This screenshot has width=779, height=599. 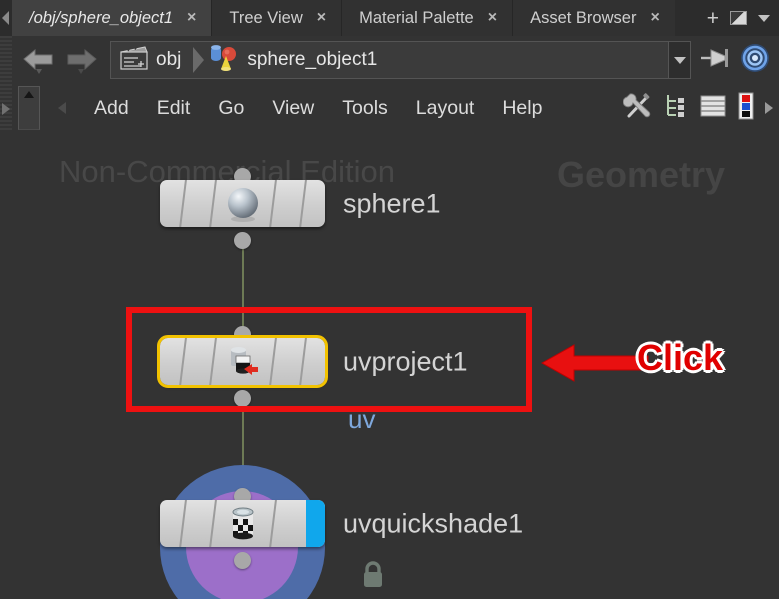 What do you see at coordinates (293, 108) in the screenshot?
I see `menu-item-view: View` at bounding box center [293, 108].